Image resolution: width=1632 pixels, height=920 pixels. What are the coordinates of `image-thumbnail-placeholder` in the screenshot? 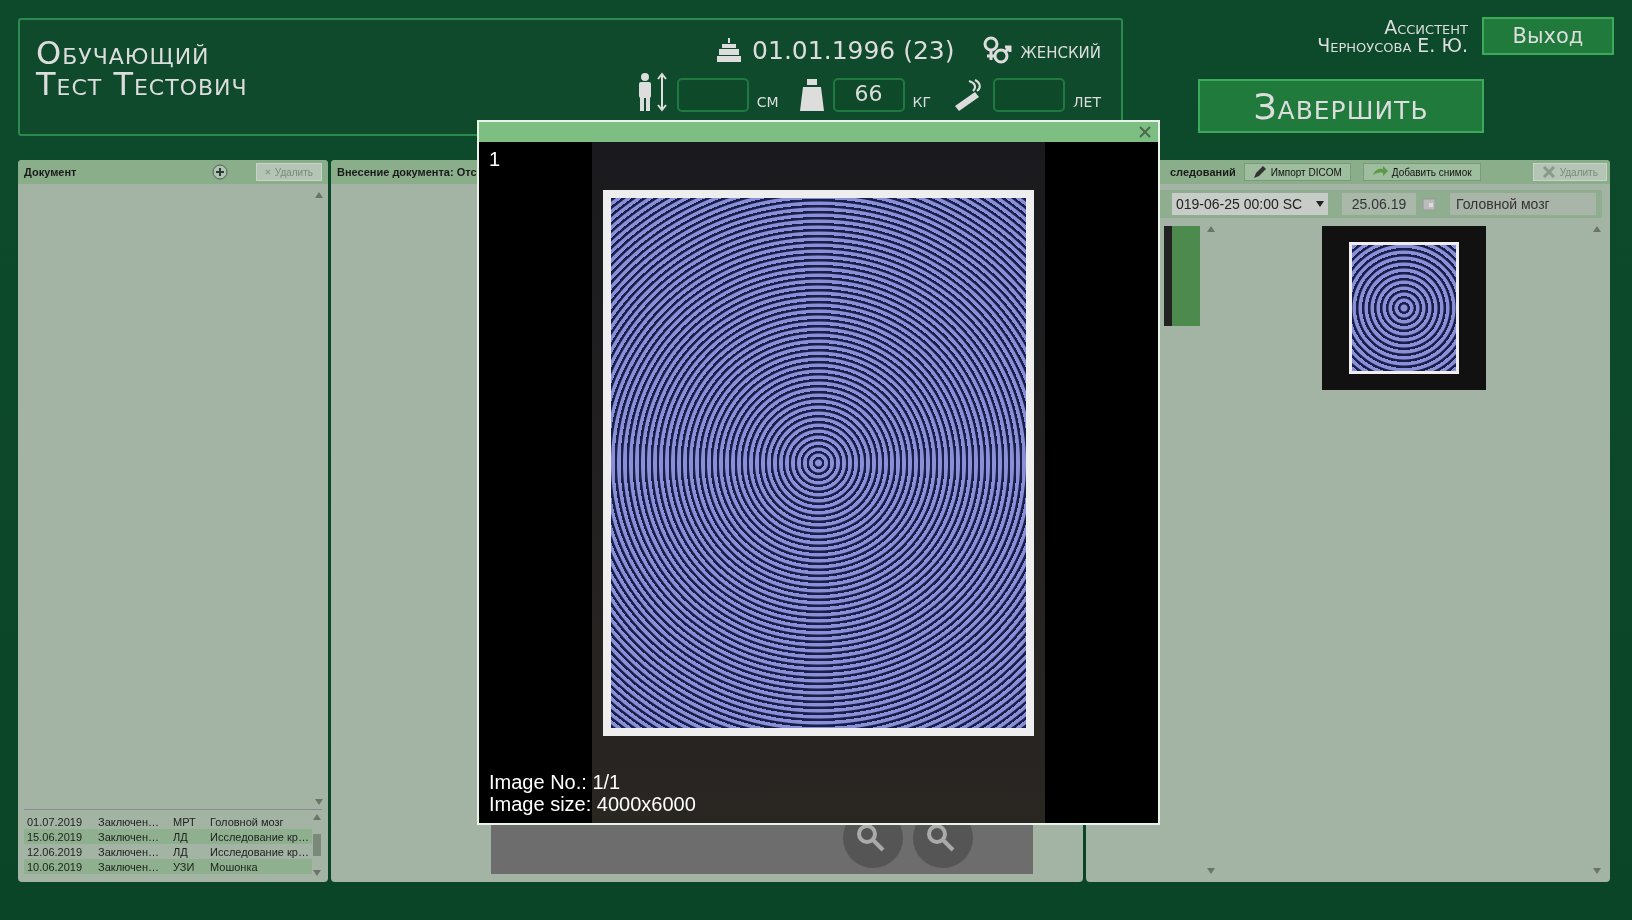 It's located at (1404, 308).